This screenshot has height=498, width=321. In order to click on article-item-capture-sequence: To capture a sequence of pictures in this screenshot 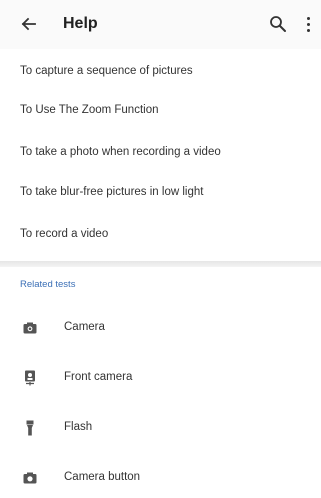, I will do `click(160, 71)`.